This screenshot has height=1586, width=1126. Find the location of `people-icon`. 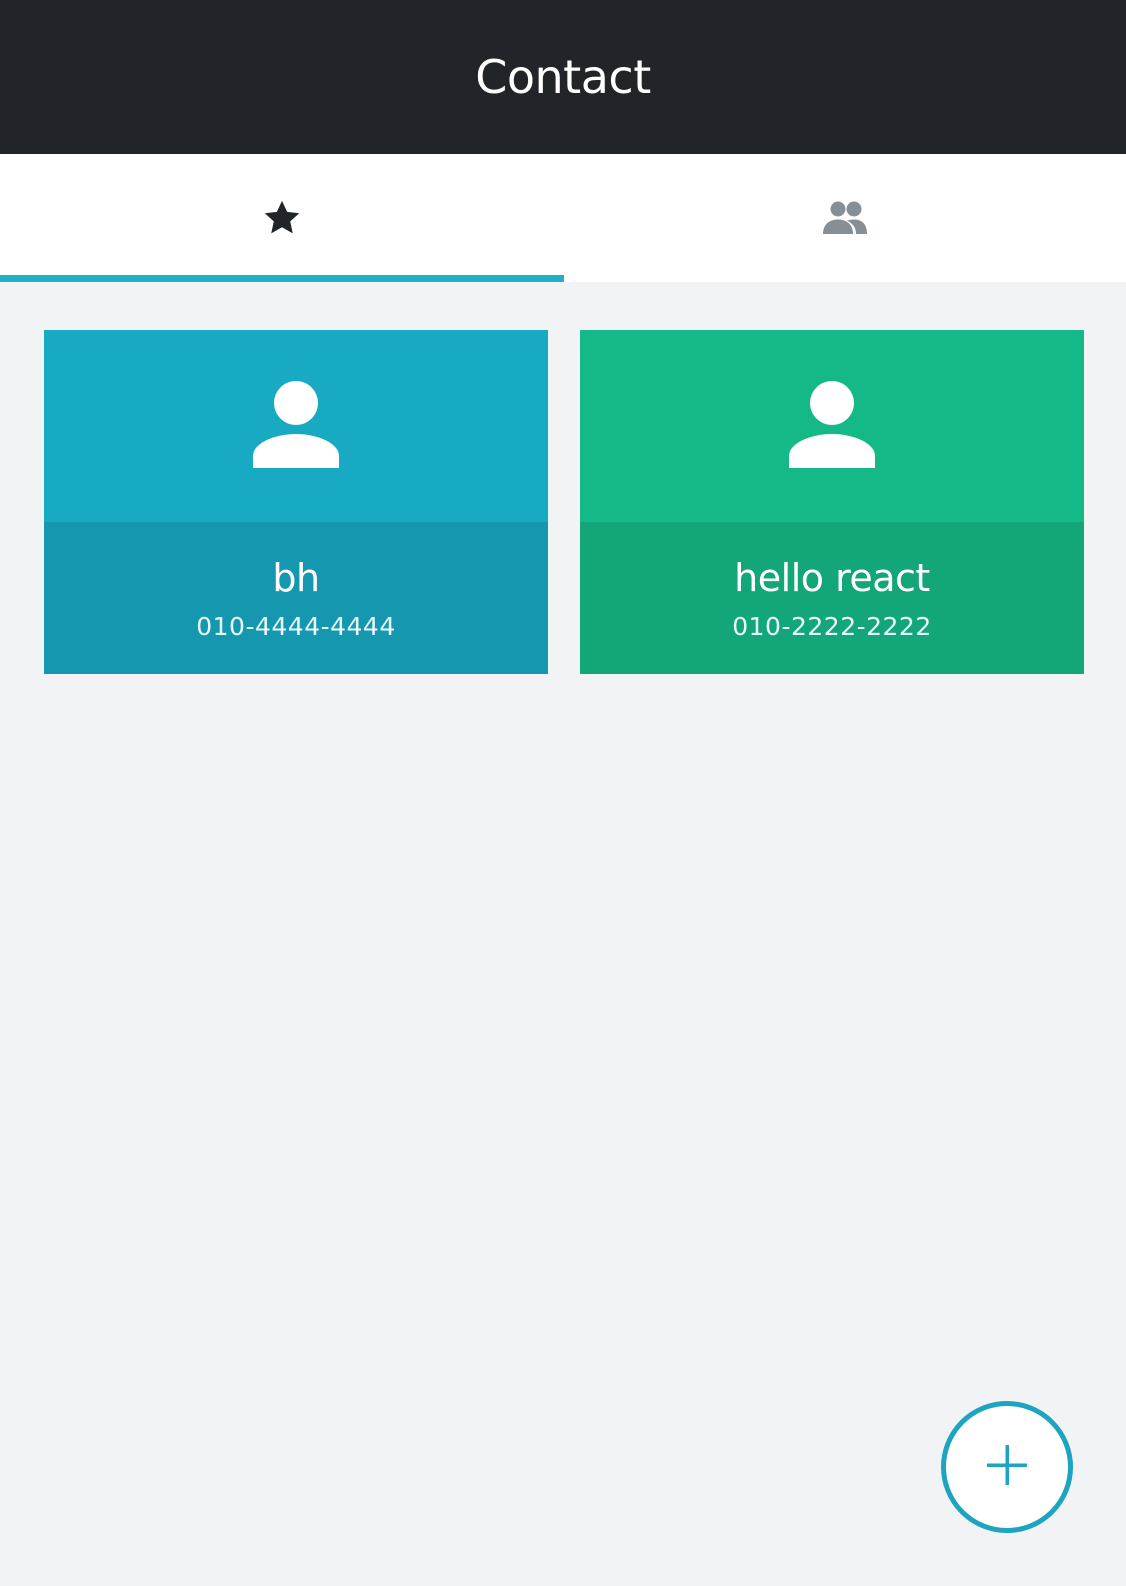

people-icon is located at coordinates (845, 218).